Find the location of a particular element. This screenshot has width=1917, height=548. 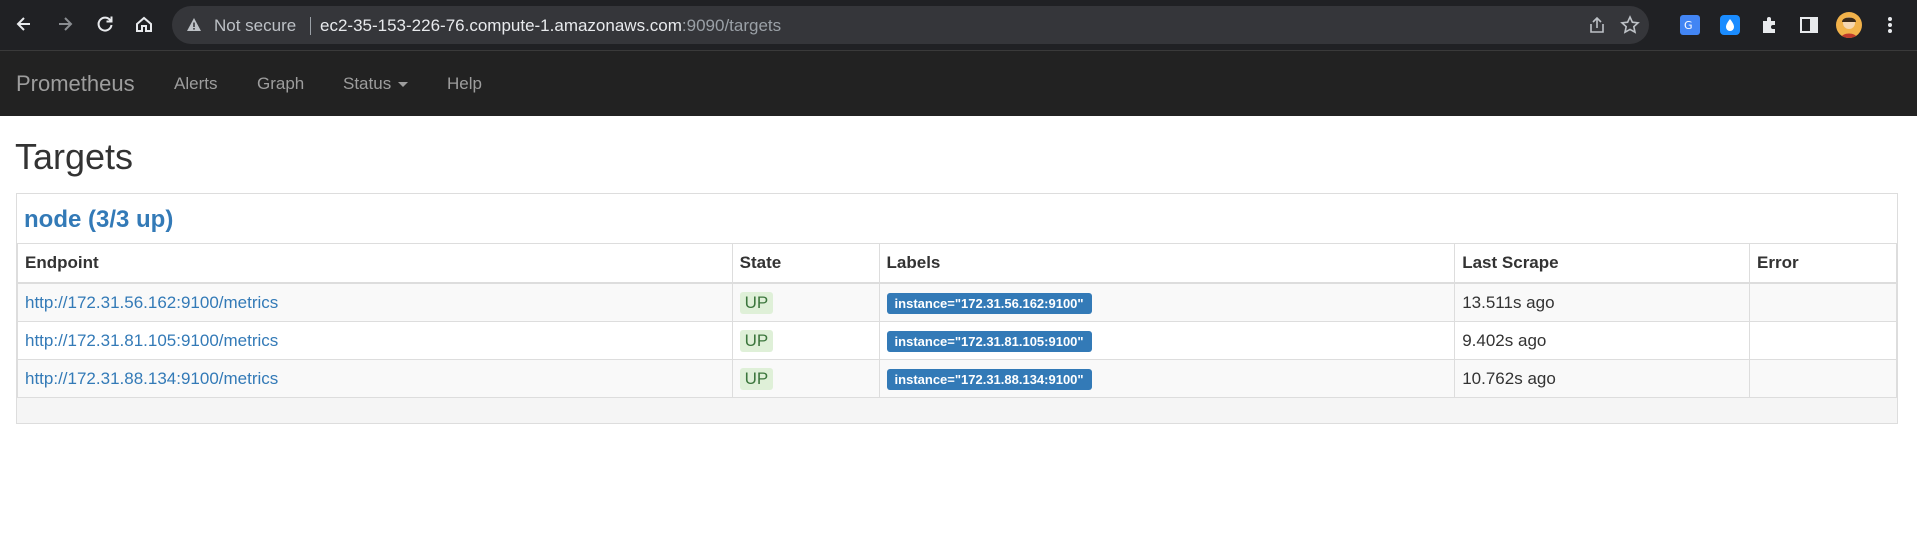

brand-link: Prometheus is located at coordinates (75, 84).